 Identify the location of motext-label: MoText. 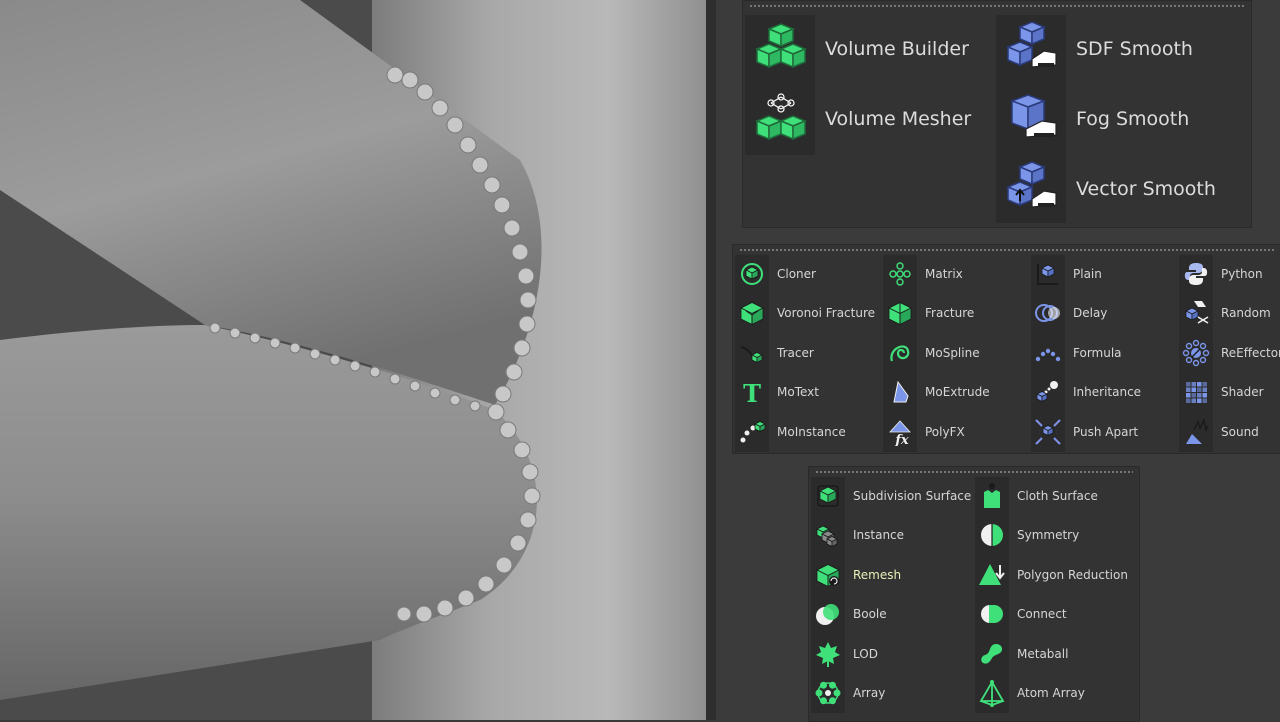
(798, 392).